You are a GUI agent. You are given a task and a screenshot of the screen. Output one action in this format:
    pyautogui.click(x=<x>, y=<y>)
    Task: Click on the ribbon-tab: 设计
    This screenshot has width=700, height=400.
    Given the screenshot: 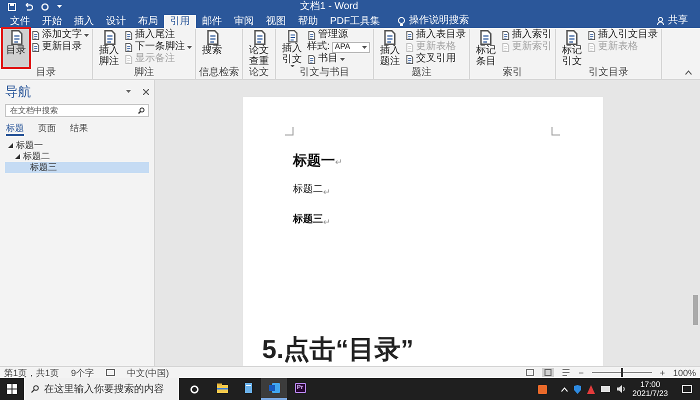 What is the action you would take?
    pyautogui.click(x=116, y=21)
    